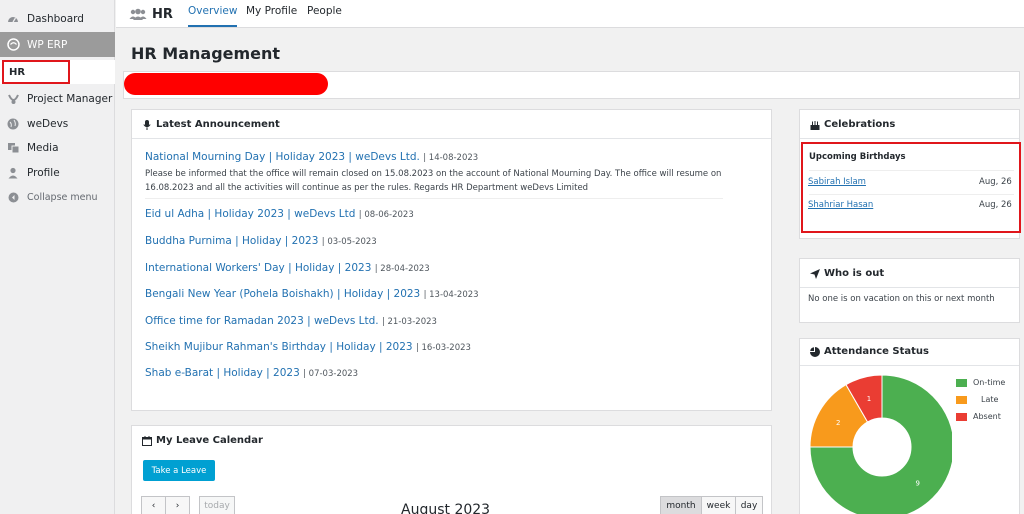  Describe the element at coordinates (151, 14) in the screenshot. I see `hr-logo: HR` at that location.